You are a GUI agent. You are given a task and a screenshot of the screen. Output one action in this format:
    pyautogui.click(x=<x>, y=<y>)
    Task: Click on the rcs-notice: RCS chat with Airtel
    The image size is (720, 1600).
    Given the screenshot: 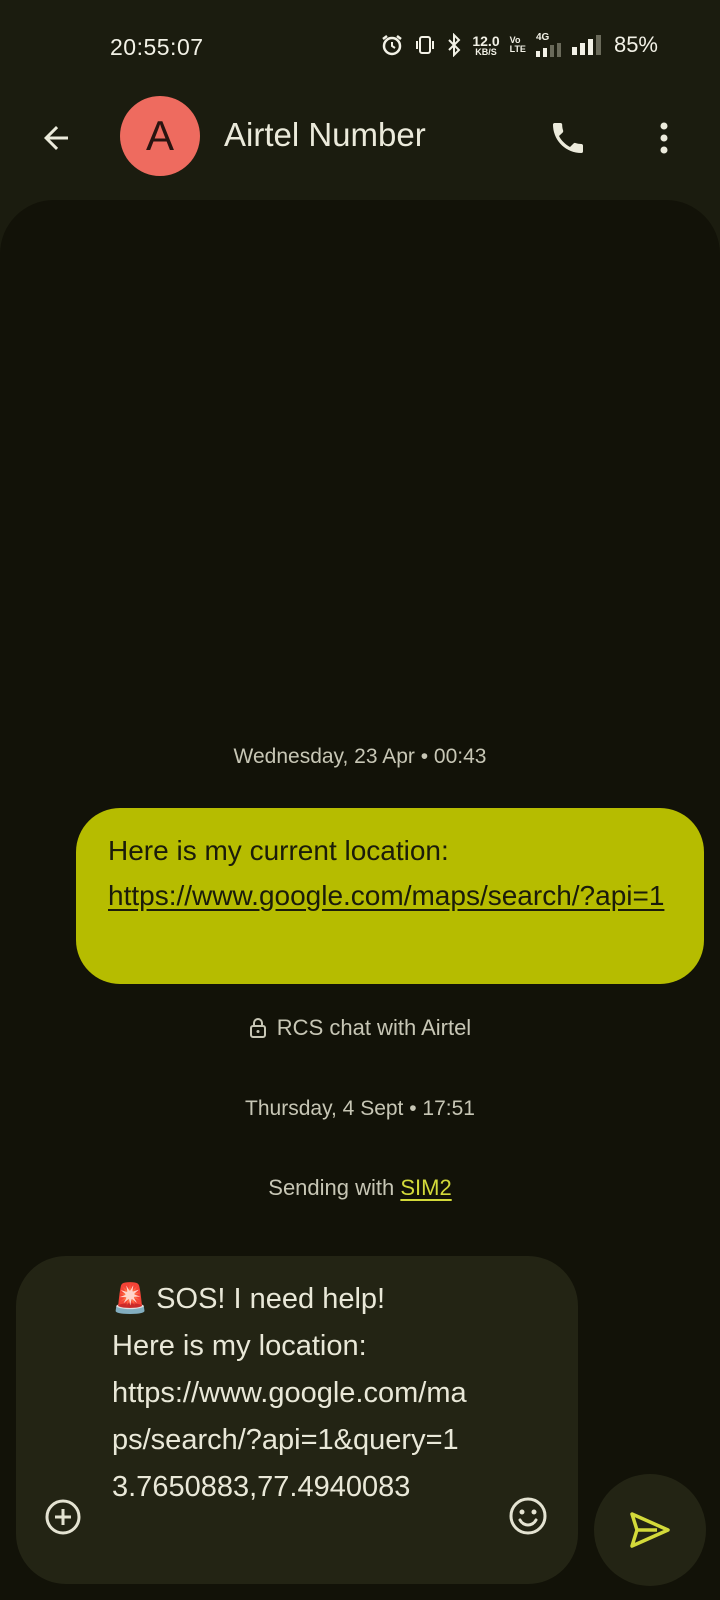 What is the action you would take?
    pyautogui.click(x=360, y=1028)
    